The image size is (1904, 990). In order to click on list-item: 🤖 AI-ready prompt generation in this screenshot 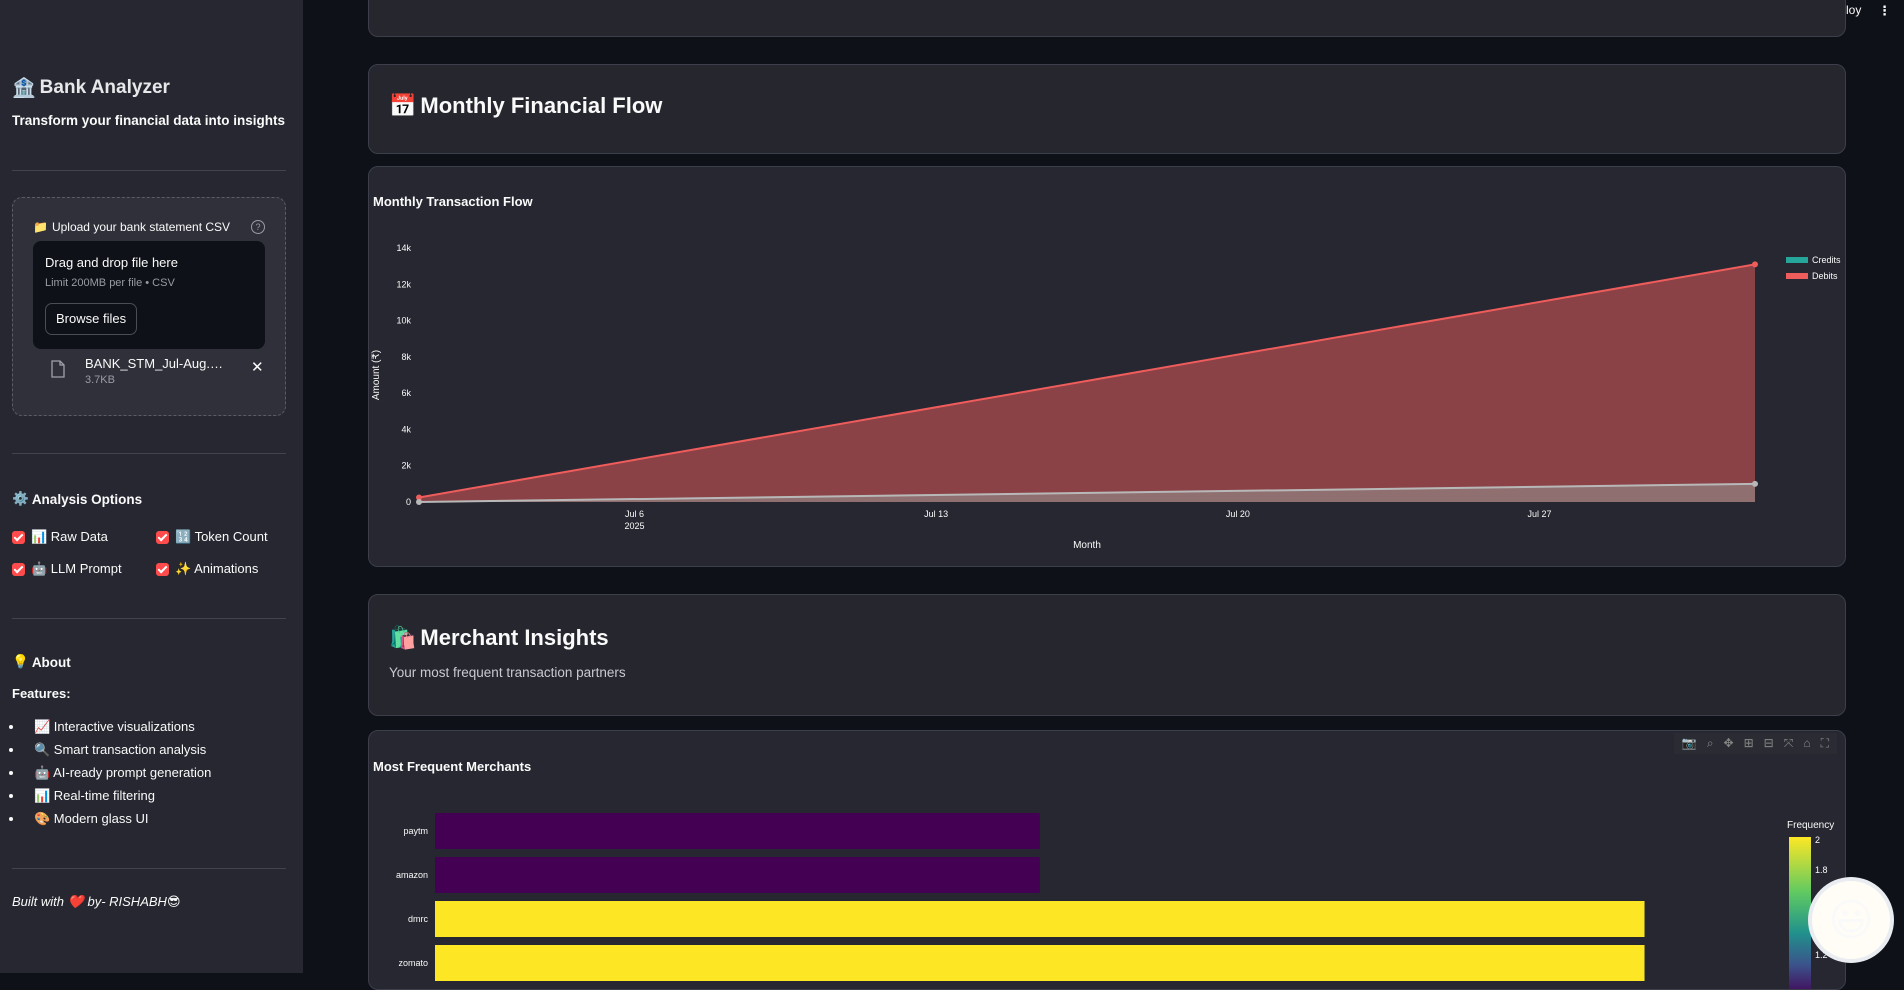, I will do `click(117, 772)`.